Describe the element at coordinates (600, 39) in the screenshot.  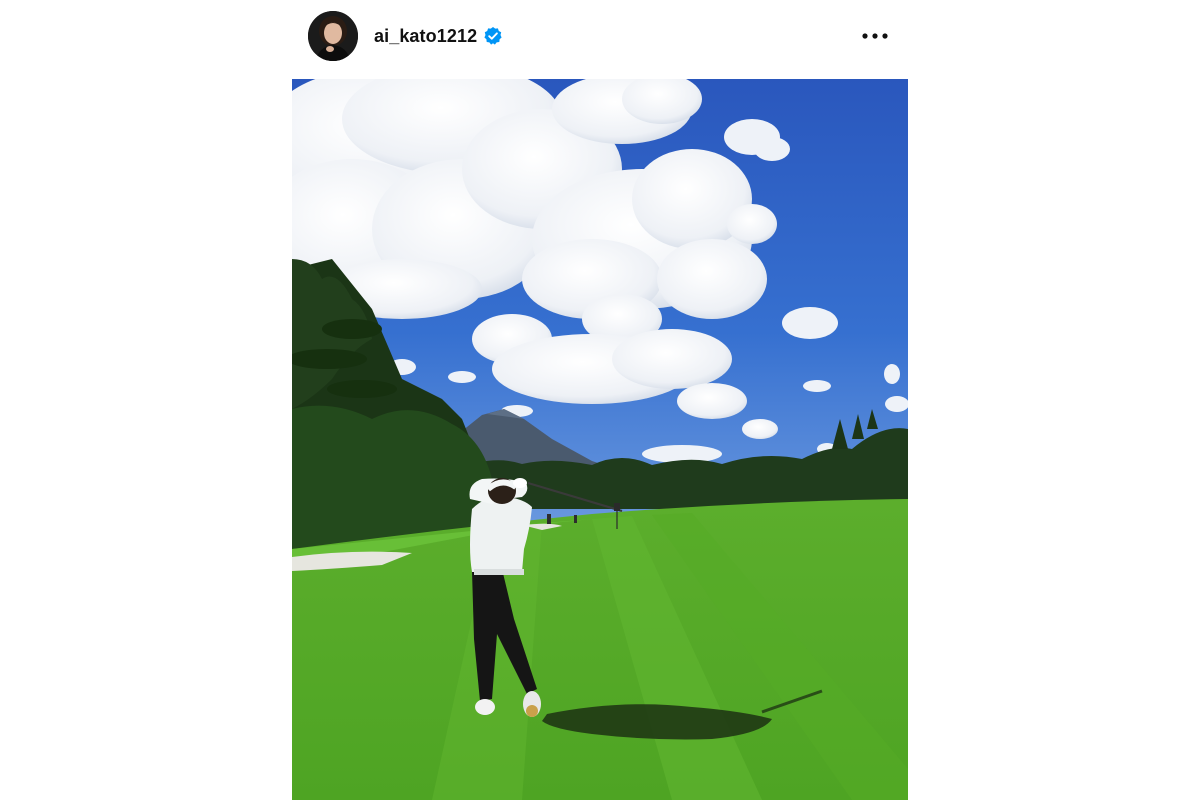
I see `post-header: ai_kato1212` at that location.